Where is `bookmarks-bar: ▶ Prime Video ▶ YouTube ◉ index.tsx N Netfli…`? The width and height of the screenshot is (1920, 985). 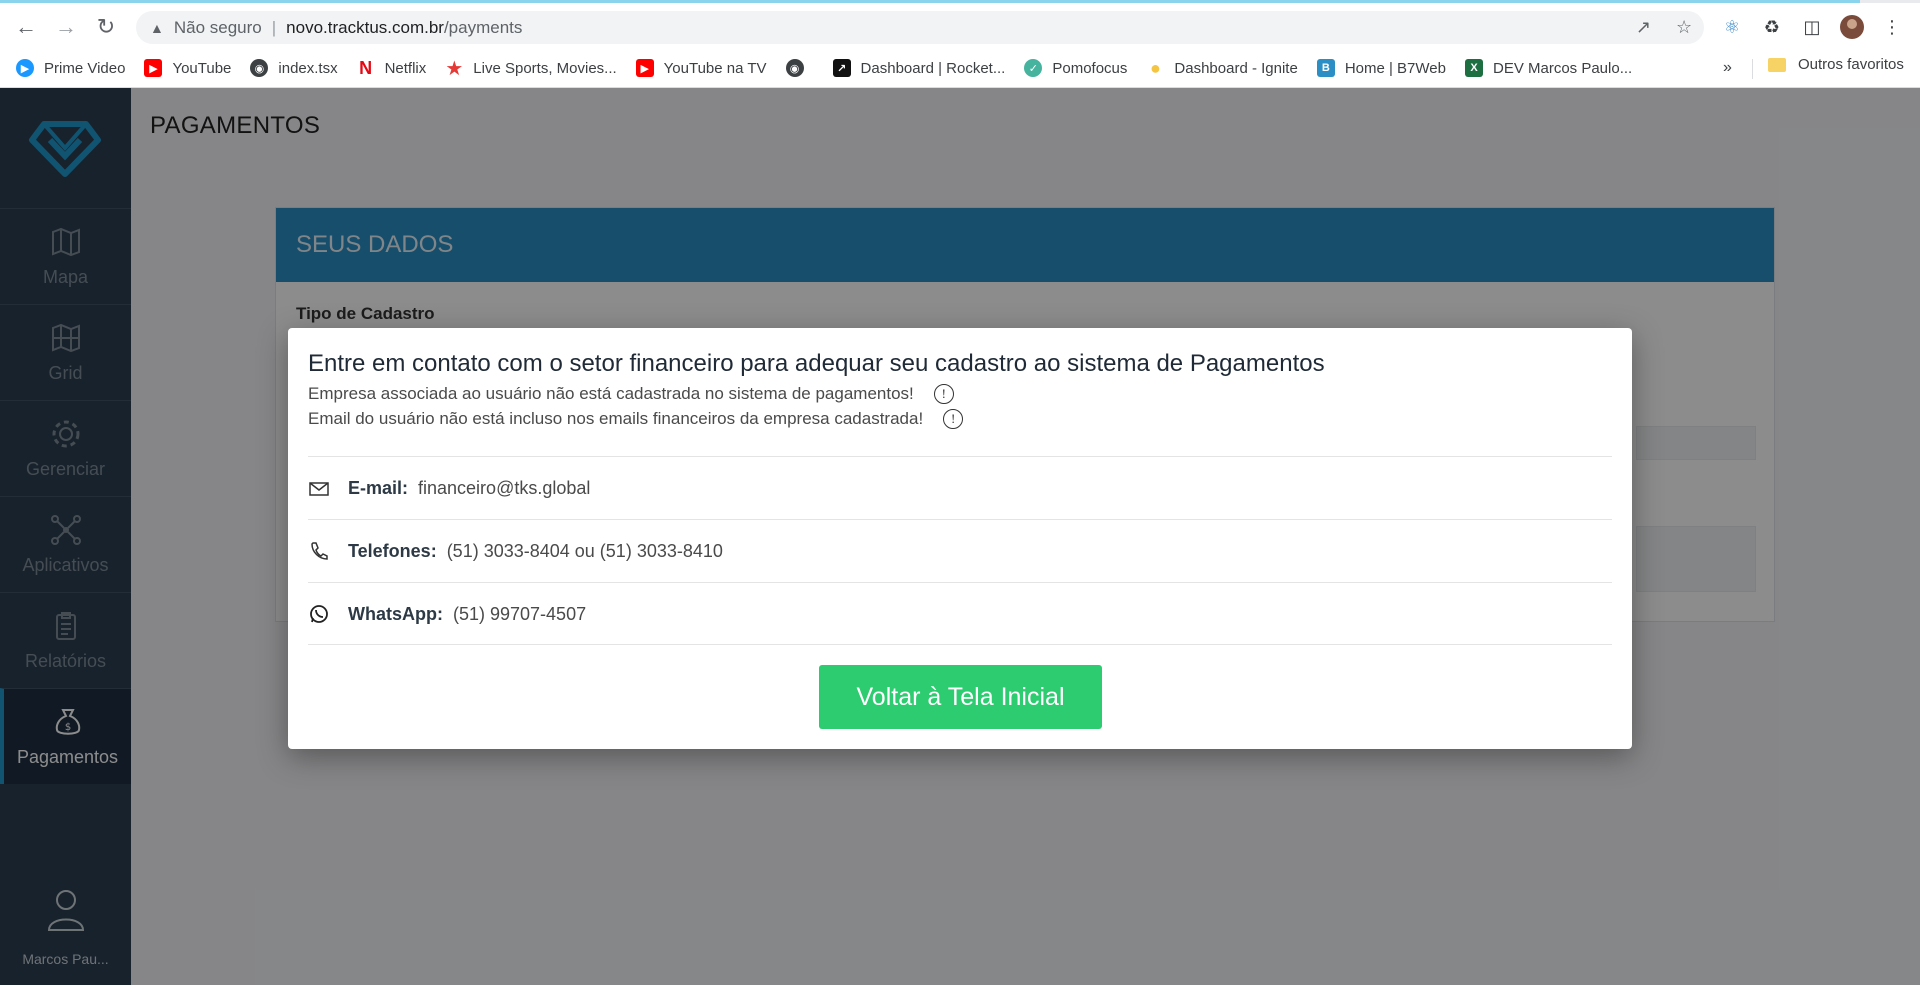
bookmarks-bar: ▶ Prime Video ▶ YouTube ◉ index.tsx N Netfli… is located at coordinates (960, 68).